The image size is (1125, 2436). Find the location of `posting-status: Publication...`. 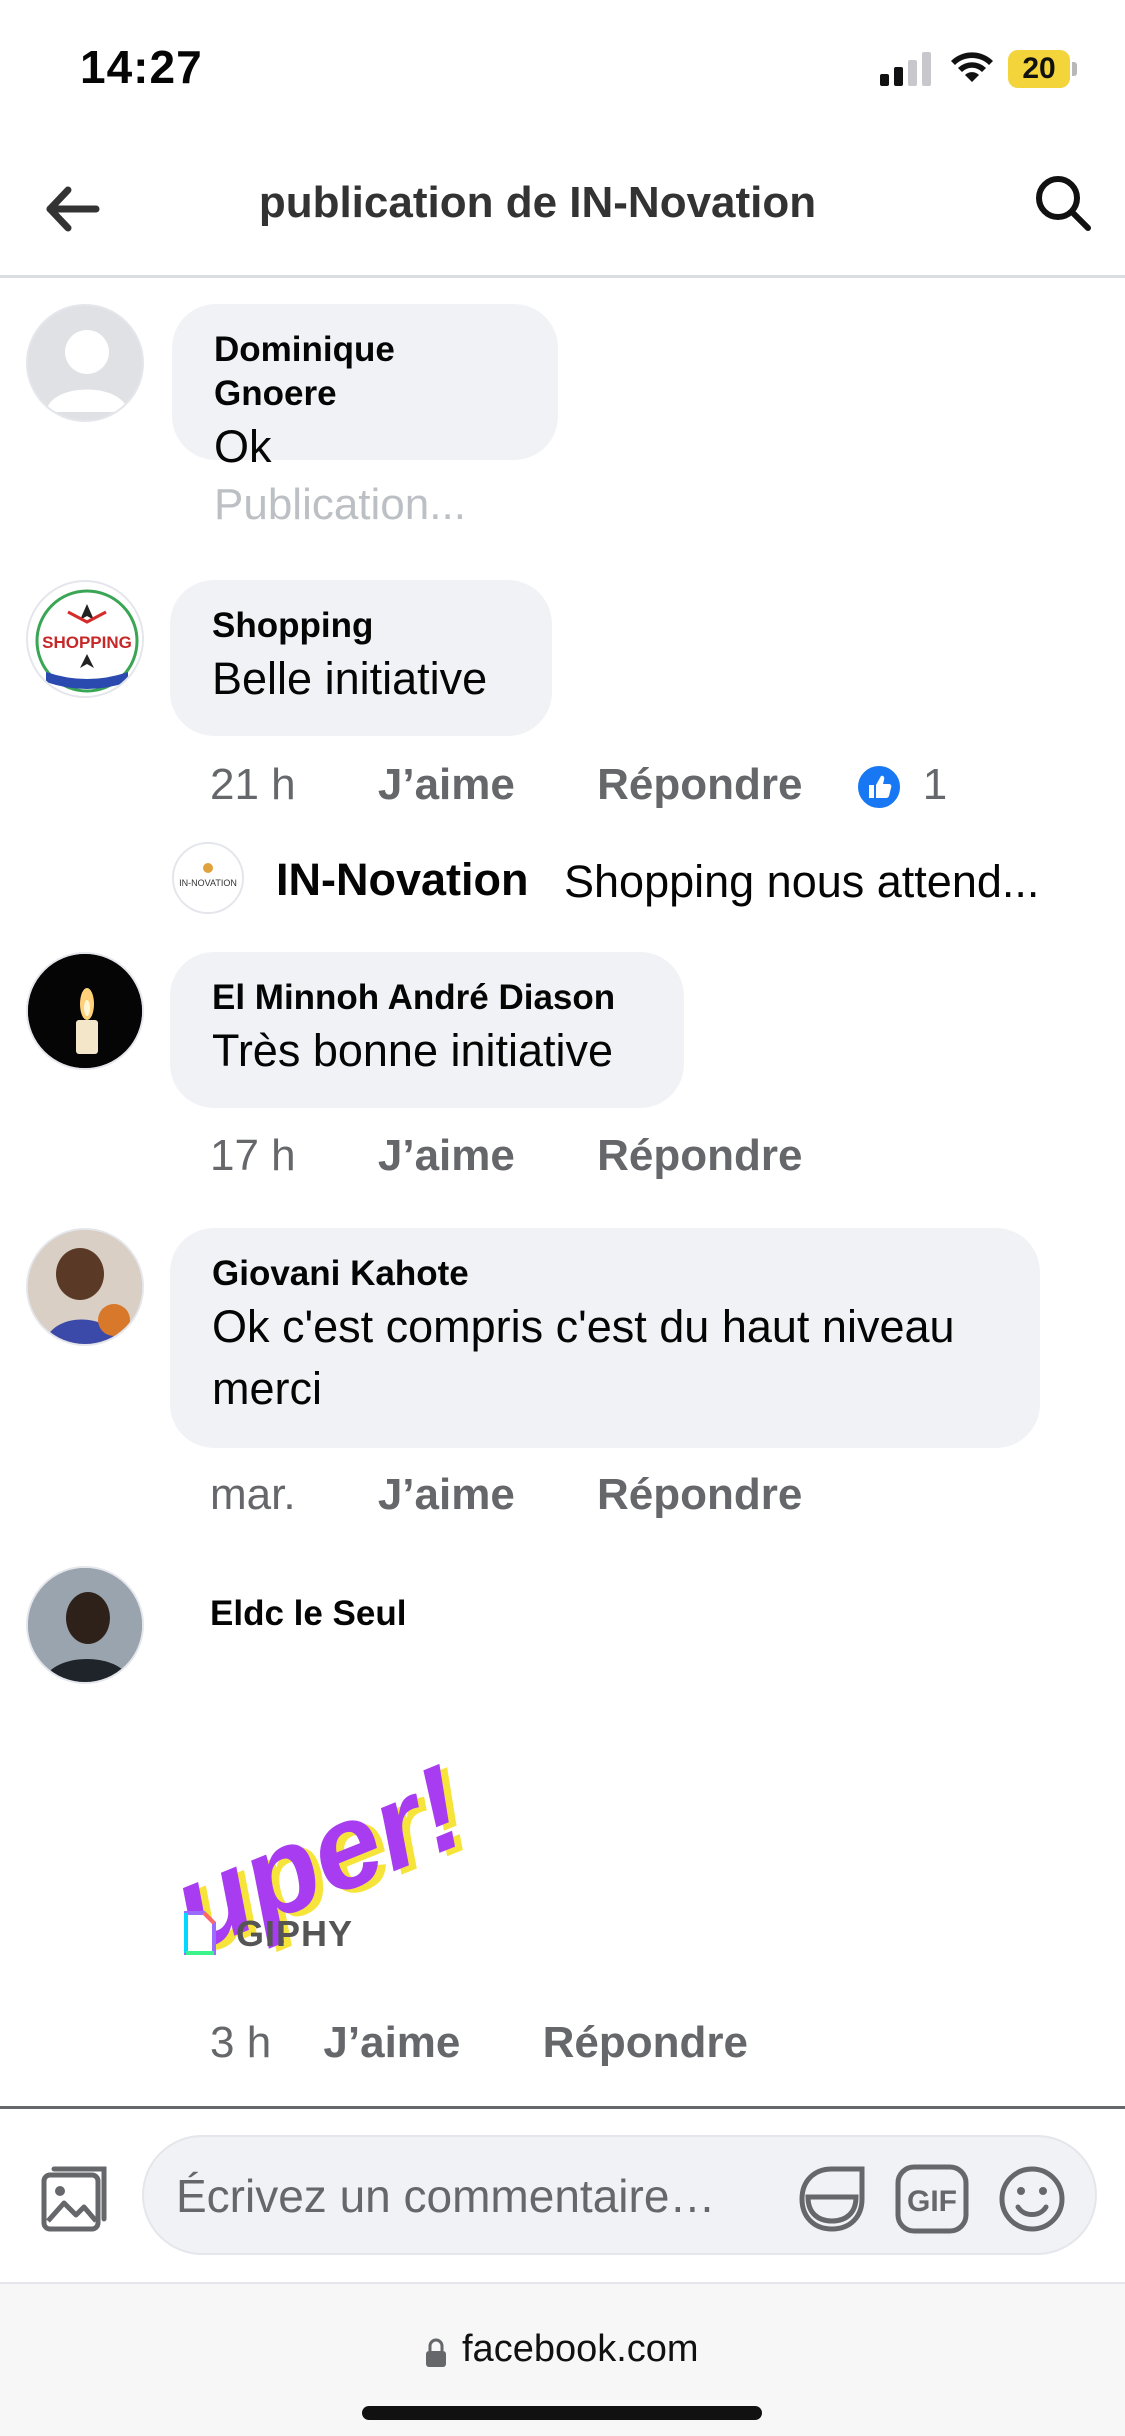

posting-status: Publication... is located at coordinates (340, 504).